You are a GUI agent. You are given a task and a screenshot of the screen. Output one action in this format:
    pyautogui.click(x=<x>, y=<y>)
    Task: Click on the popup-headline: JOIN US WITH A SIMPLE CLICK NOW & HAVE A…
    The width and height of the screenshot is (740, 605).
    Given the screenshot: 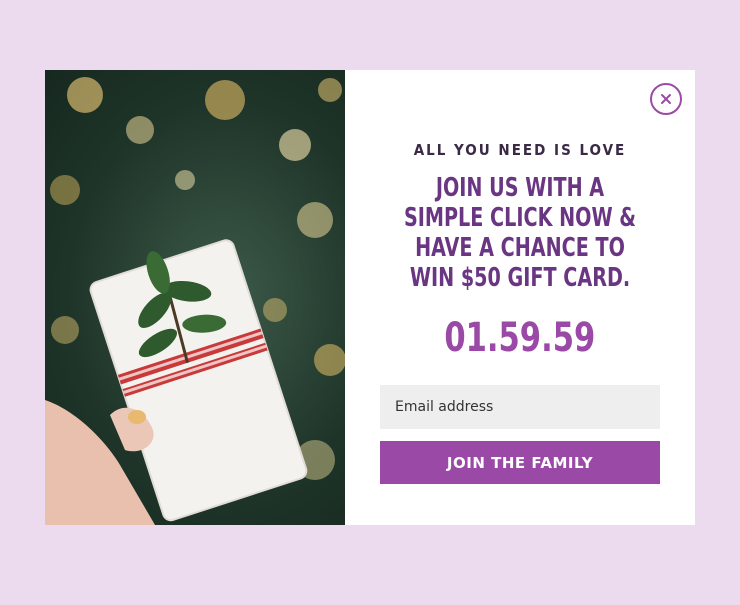 What is the action you would take?
    pyautogui.click(x=520, y=233)
    